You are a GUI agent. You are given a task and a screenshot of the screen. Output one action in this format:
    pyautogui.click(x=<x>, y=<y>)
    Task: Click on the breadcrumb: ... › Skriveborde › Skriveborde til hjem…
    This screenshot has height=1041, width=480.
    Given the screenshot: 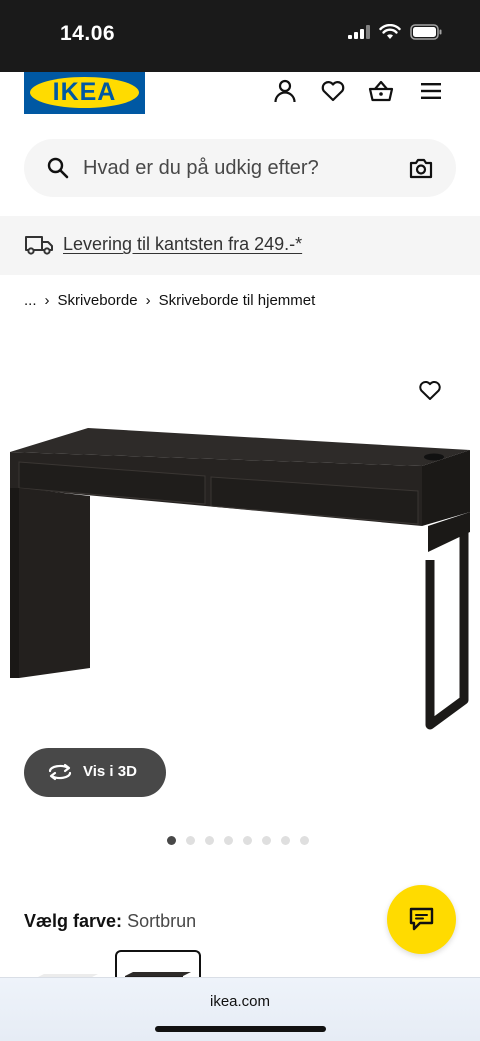 What is the action you would take?
    pyautogui.click(x=169, y=300)
    